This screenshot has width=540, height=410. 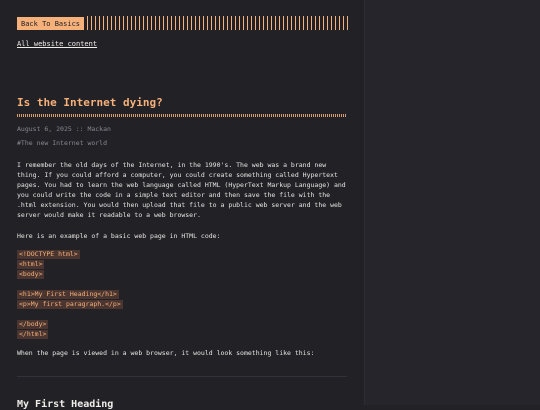 I want to click on code-line: <!DOCTYPE html>, so click(x=48, y=254).